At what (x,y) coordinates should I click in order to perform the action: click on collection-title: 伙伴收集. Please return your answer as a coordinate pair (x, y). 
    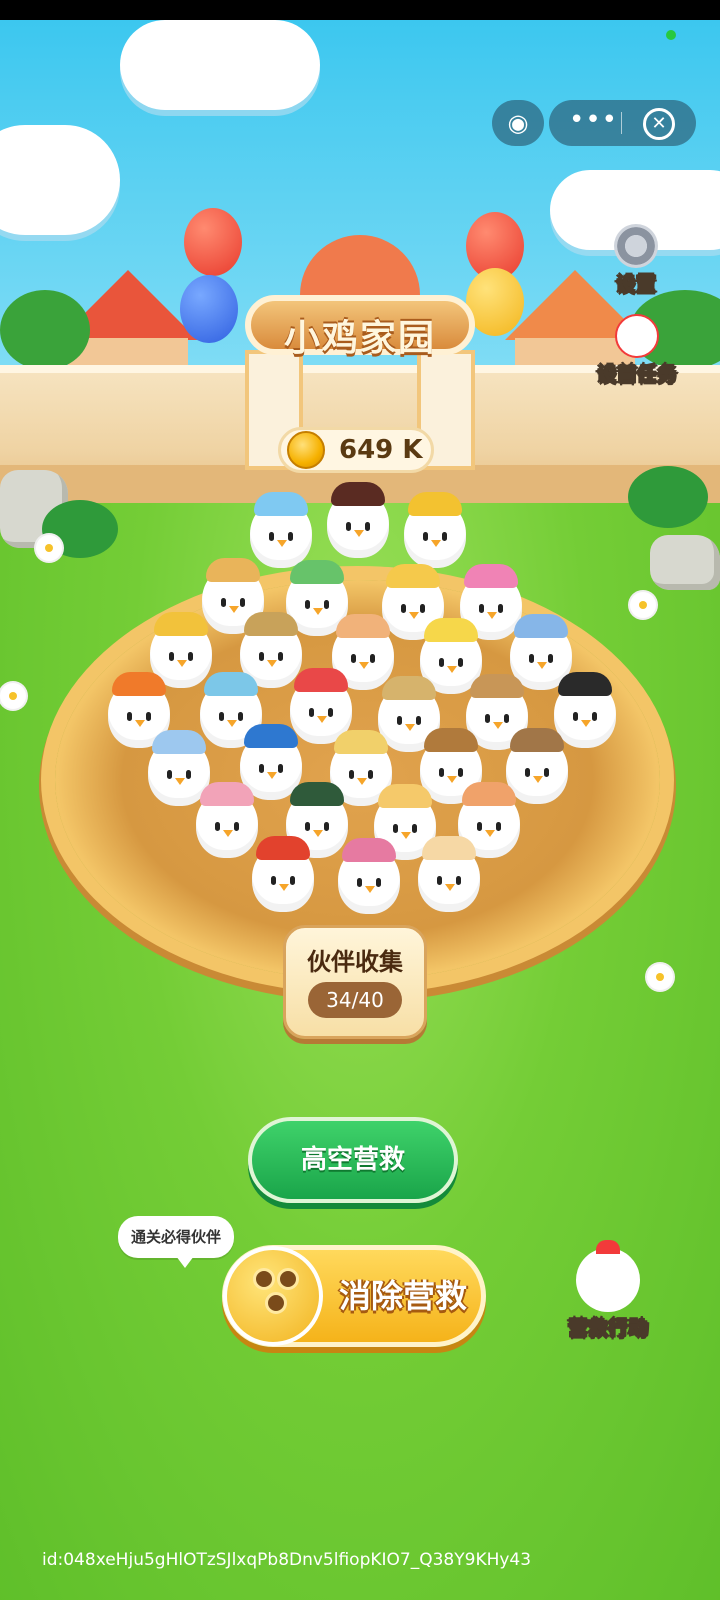
    Looking at the image, I should click on (355, 962).